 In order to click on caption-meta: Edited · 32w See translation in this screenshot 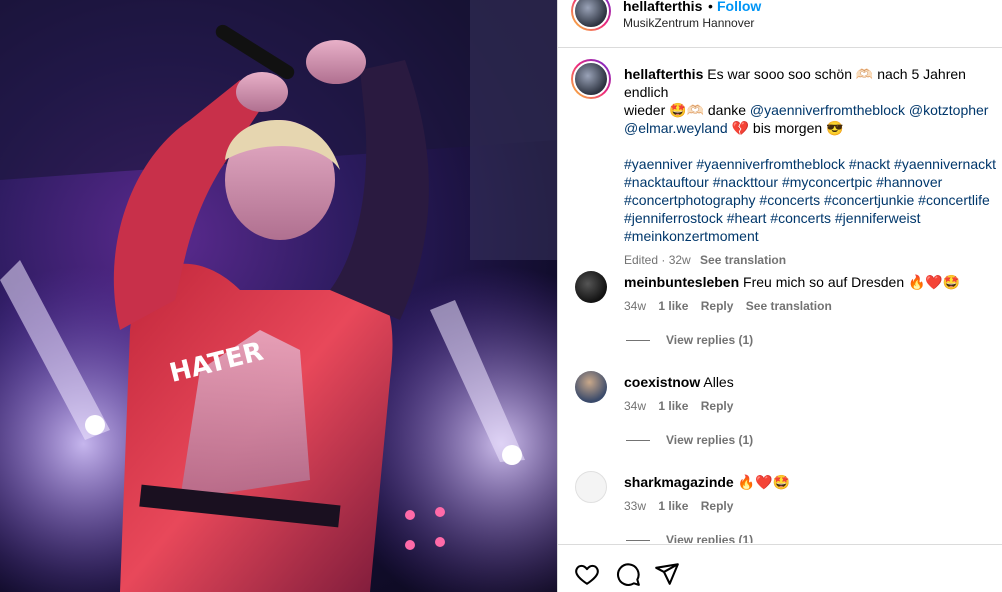, I will do `click(813, 260)`.